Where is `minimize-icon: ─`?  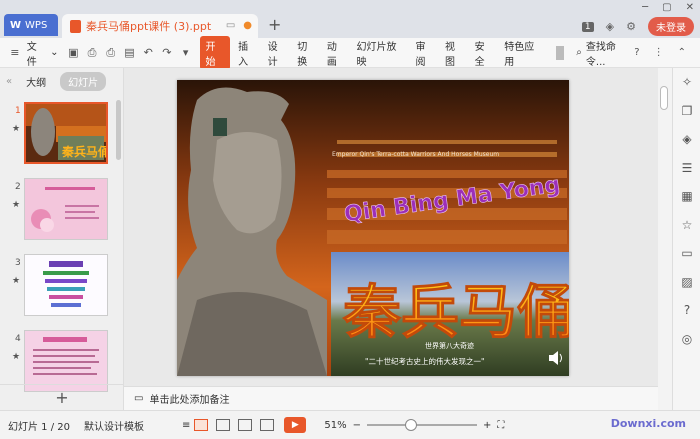 minimize-icon: ─ is located at coordinates (645, 7).